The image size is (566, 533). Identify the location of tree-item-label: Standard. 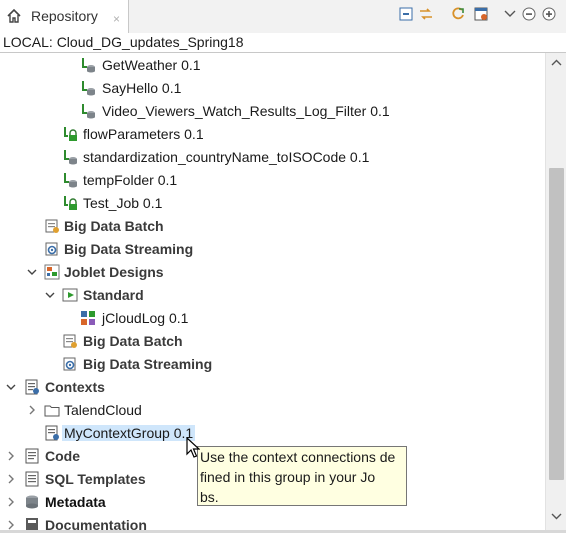
(113, 295).